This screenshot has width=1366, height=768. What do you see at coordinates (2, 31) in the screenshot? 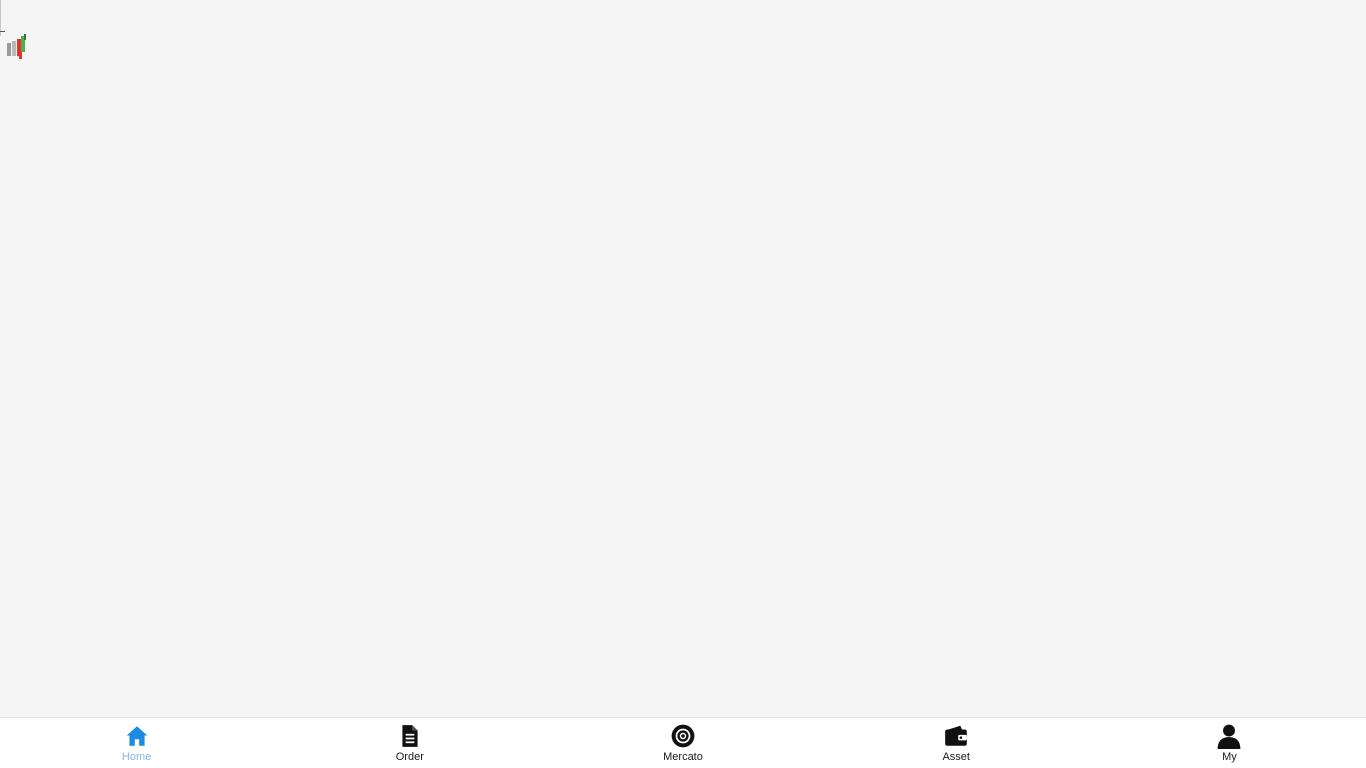
I see `top-edge-tick` at bounding box center [2, 31].